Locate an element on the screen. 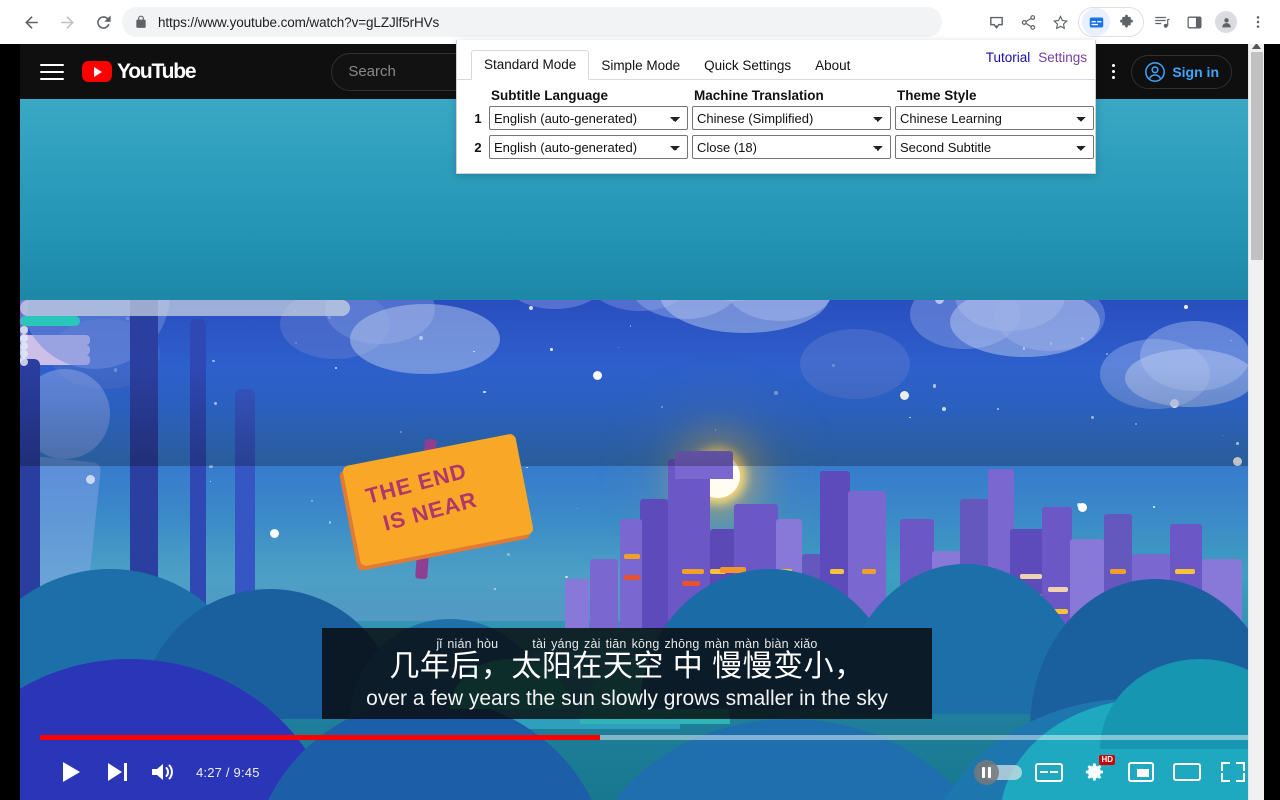  profile-button is located at coordinates (1226, 22).